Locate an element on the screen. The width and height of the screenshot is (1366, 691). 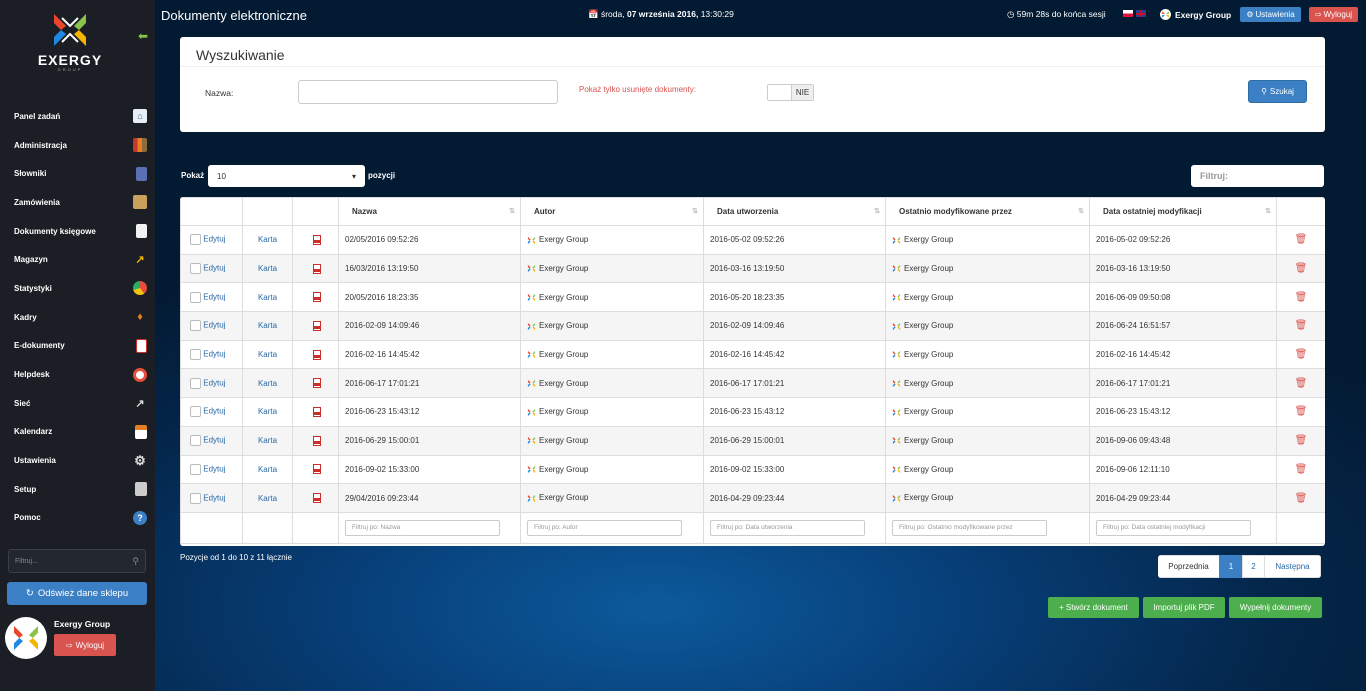
sidebar-item-statystyki: Statystyki is located at coordinates (77, 288).